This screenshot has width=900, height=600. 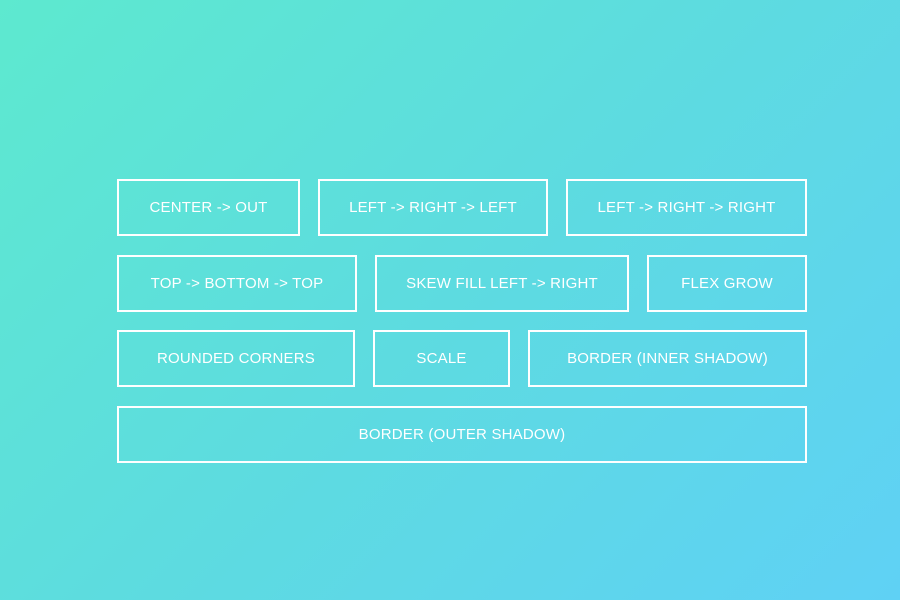 I want to click on flex-grow-button-label: FLEX GROW, so click(x=727, y=283).